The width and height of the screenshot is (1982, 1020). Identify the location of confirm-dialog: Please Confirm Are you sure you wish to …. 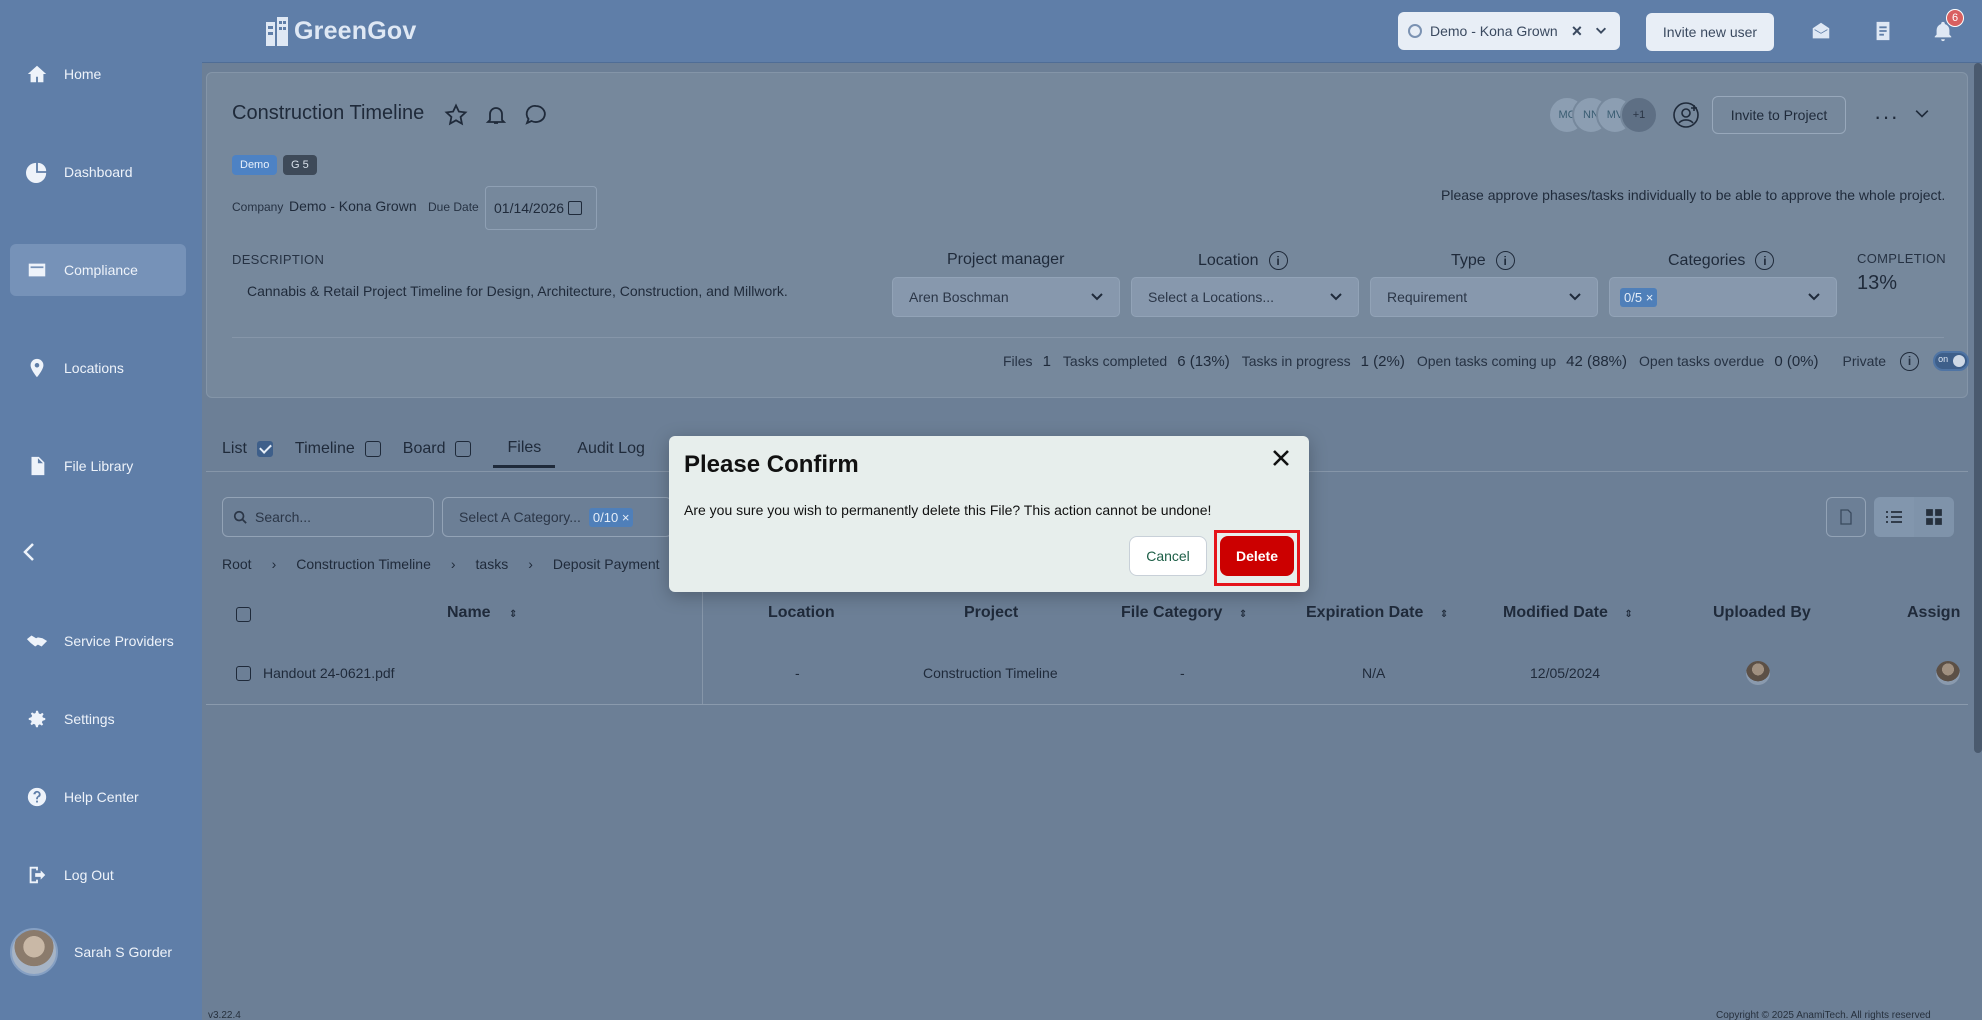
(989, 514).